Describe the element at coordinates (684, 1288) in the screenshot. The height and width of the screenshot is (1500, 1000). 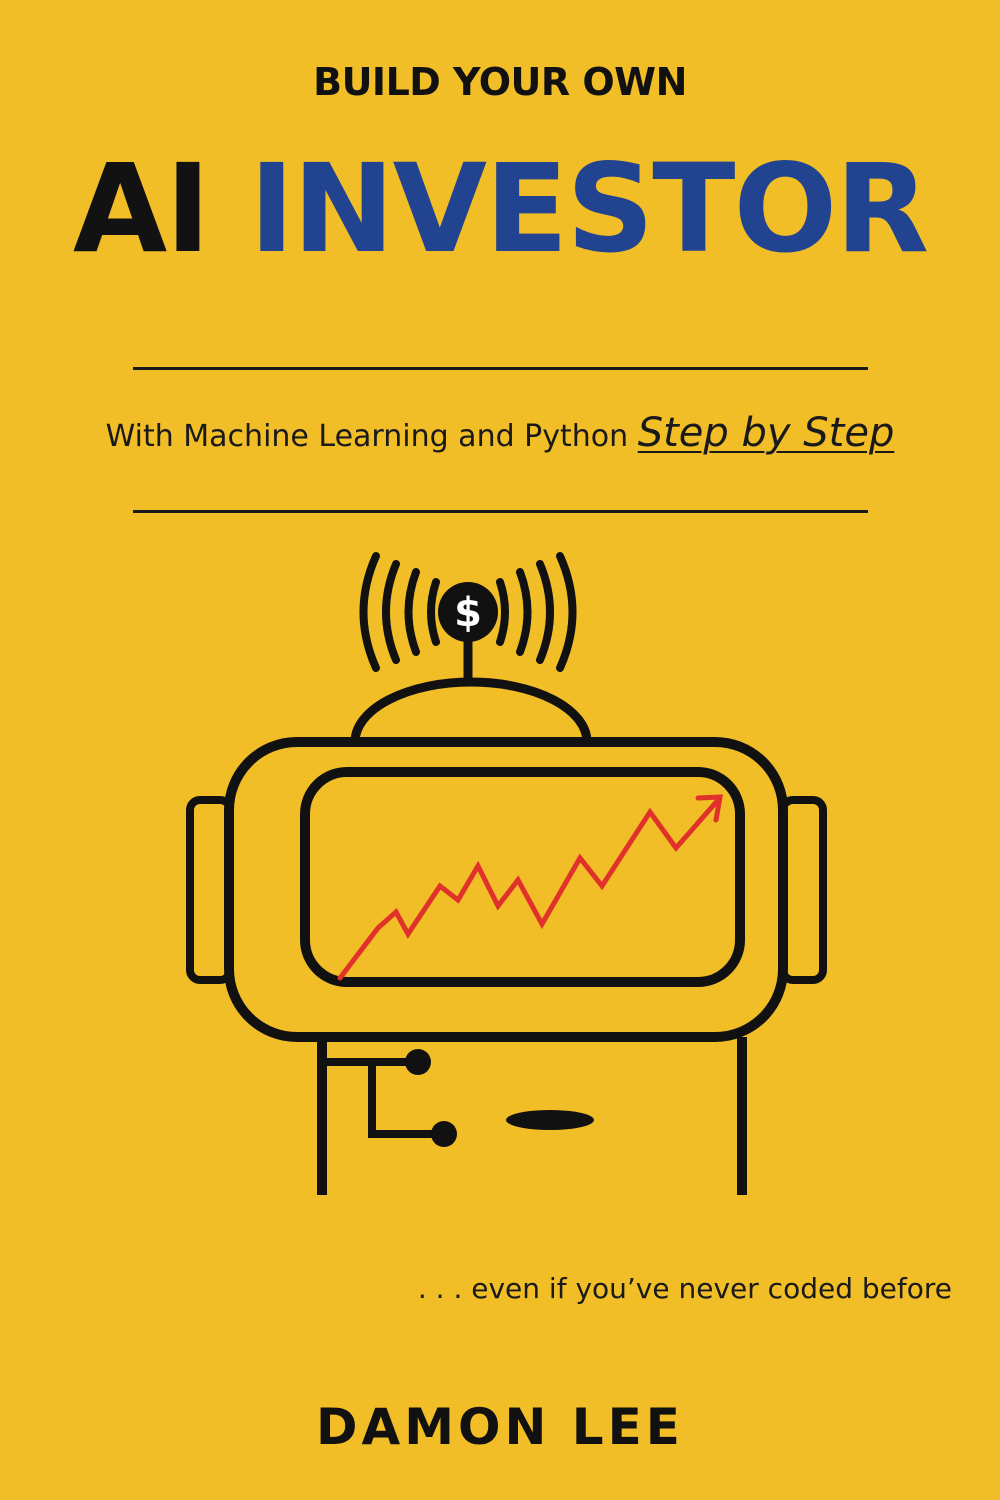
I see `tagline: . . . even if you’ve never coded before` at that location.